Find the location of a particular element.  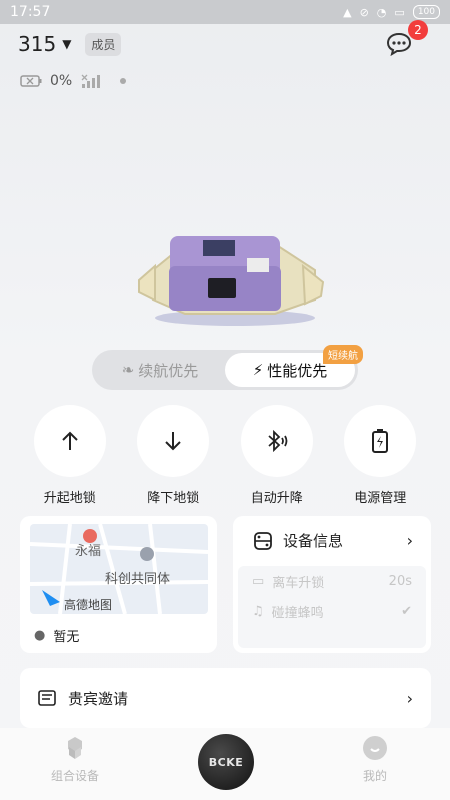

device-info-header: 设备信息 › is located at coordinates (333, 540).